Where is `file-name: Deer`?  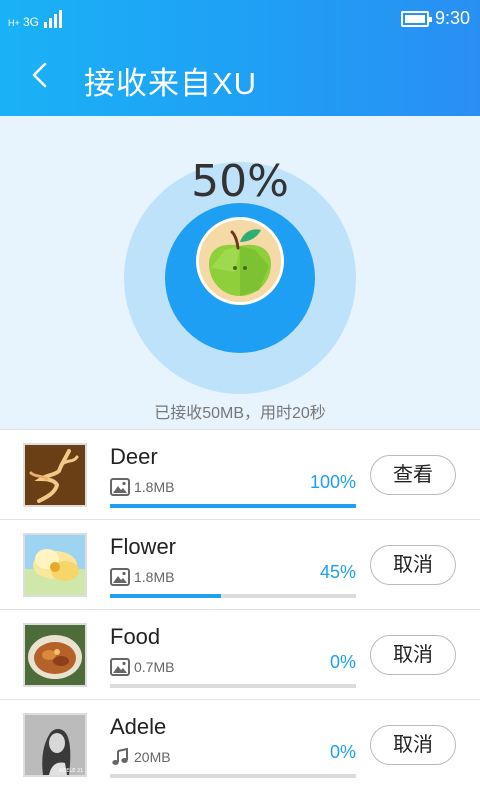
file-name: Deer is located at coordinates (134, 456).